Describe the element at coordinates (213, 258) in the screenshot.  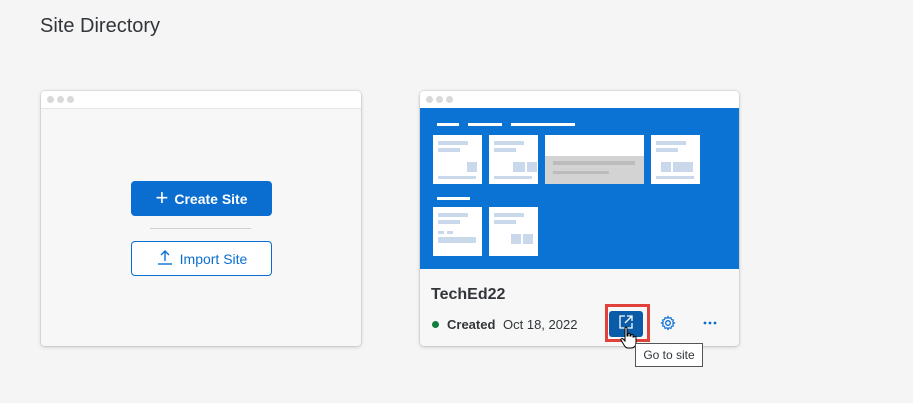
I see `import-site-label: Import Site` at that location.